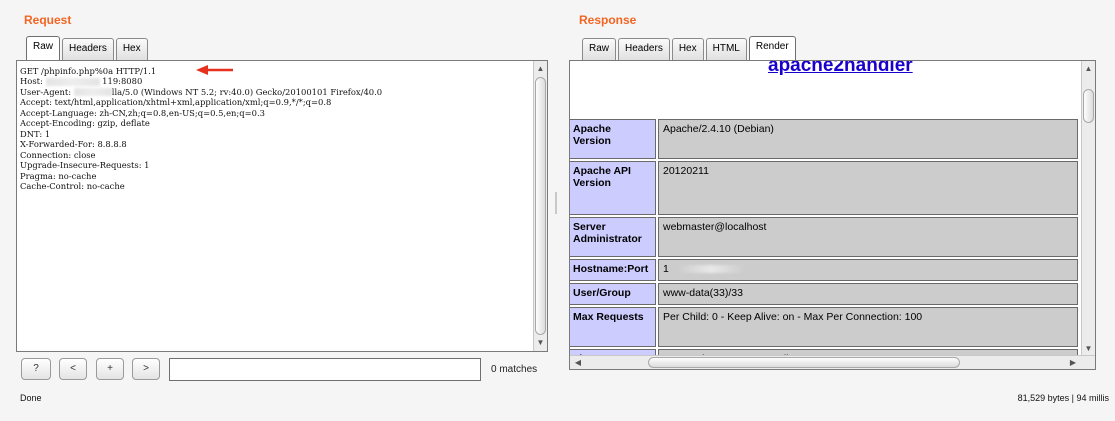 Image resolution: width=1115 pixels, height=421 pixels. What do you see at coordinates (726, 49) in the screenshot?
I see `tab-response-html: HTML` at bounding box center [726, 49].